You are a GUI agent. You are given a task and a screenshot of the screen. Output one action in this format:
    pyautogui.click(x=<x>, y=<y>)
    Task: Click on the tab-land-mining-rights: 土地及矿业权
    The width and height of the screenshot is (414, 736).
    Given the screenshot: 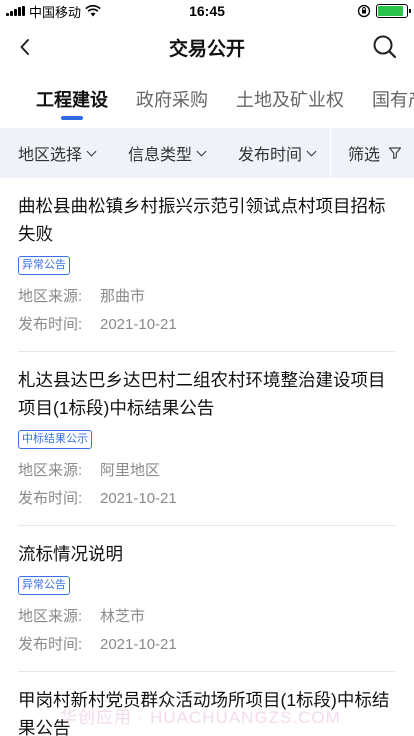 What is the action you would take?
    pyautogui.click(x=290, y=100)
    